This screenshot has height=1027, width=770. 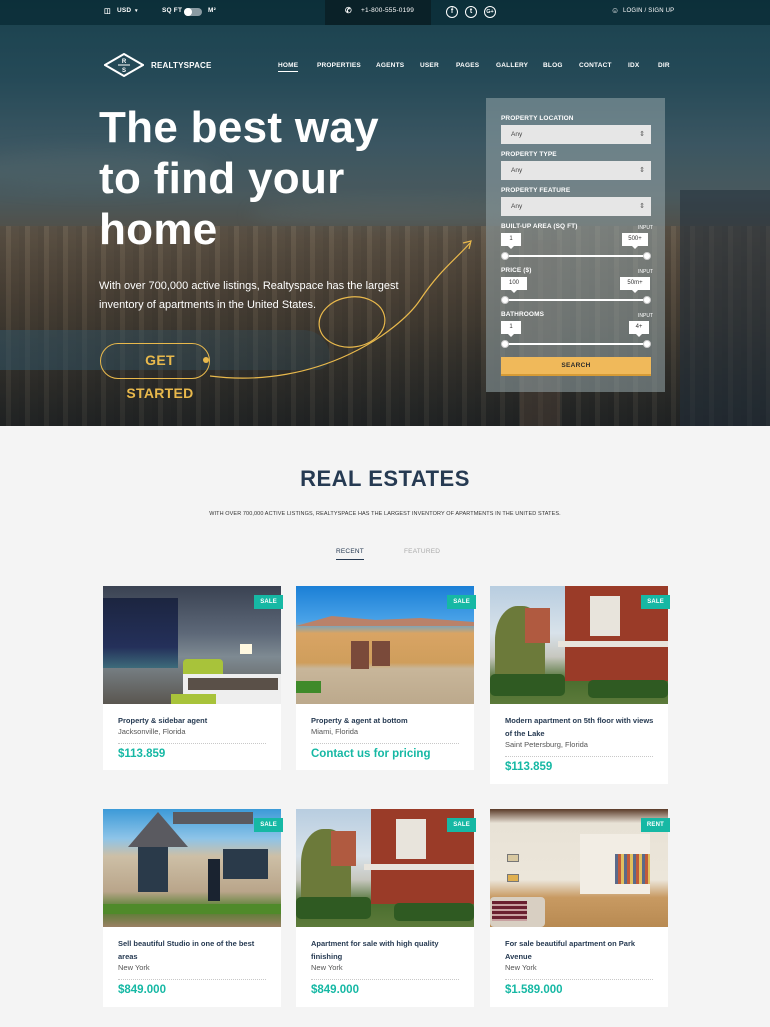 I want to click on nav-gallery: GALLERY, so click(x=512, y=65).